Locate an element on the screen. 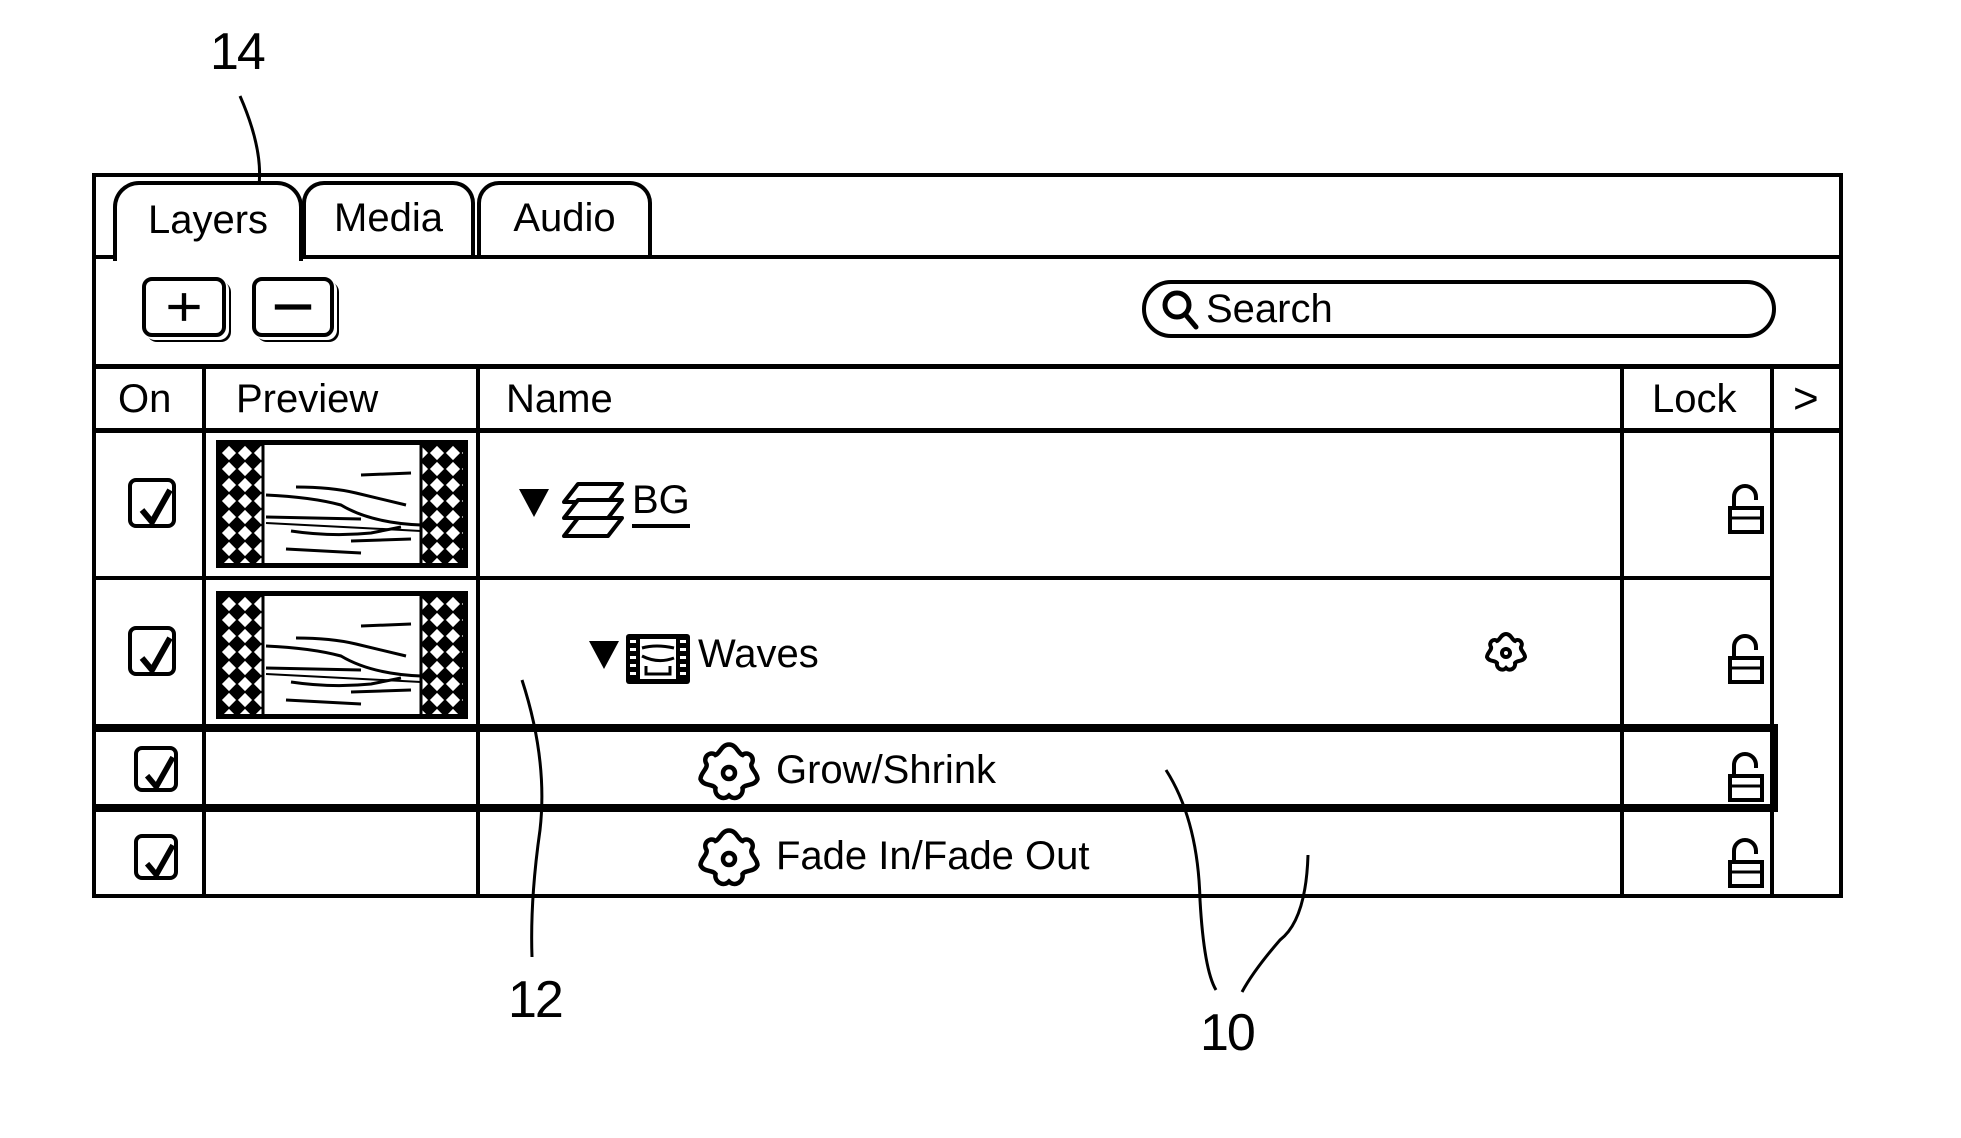  tab-baseline-left is located at coordinates (103, 257).